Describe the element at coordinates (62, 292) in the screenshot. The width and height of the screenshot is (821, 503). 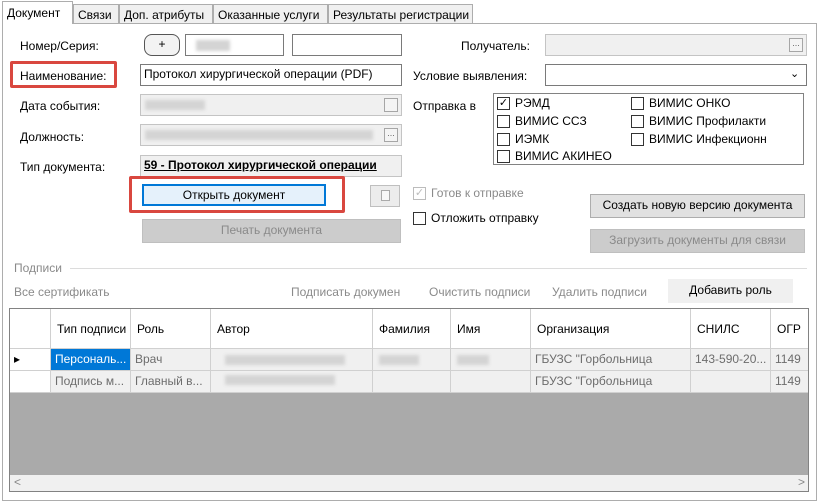
I see `all-certificates-link: Все сертификать` at that location.